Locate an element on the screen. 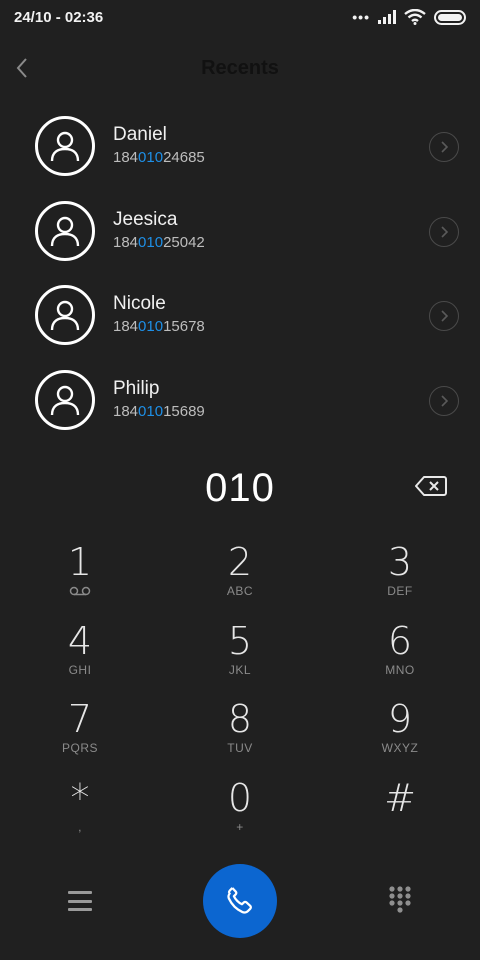  key-9: 9 WXYZ is located at coordinates (400, 734).